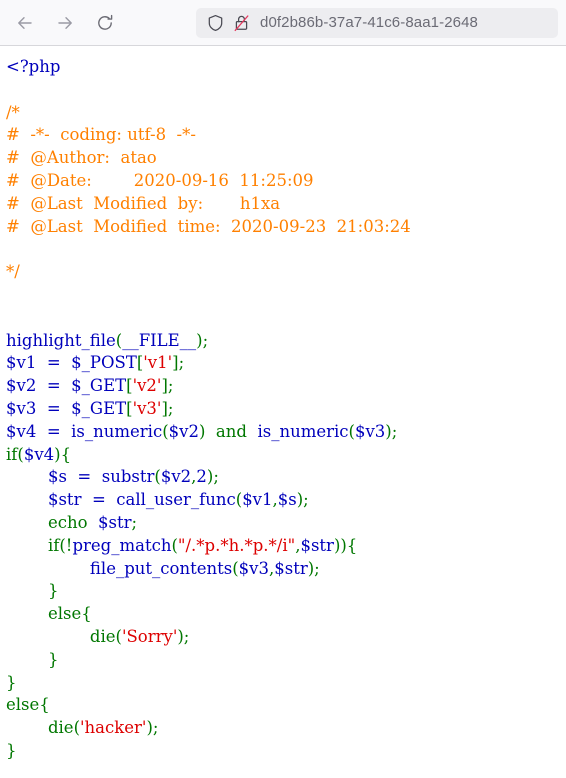  Describe the element at coordinates (65, 23) in the screenshot. I see `forward-button` at that location.